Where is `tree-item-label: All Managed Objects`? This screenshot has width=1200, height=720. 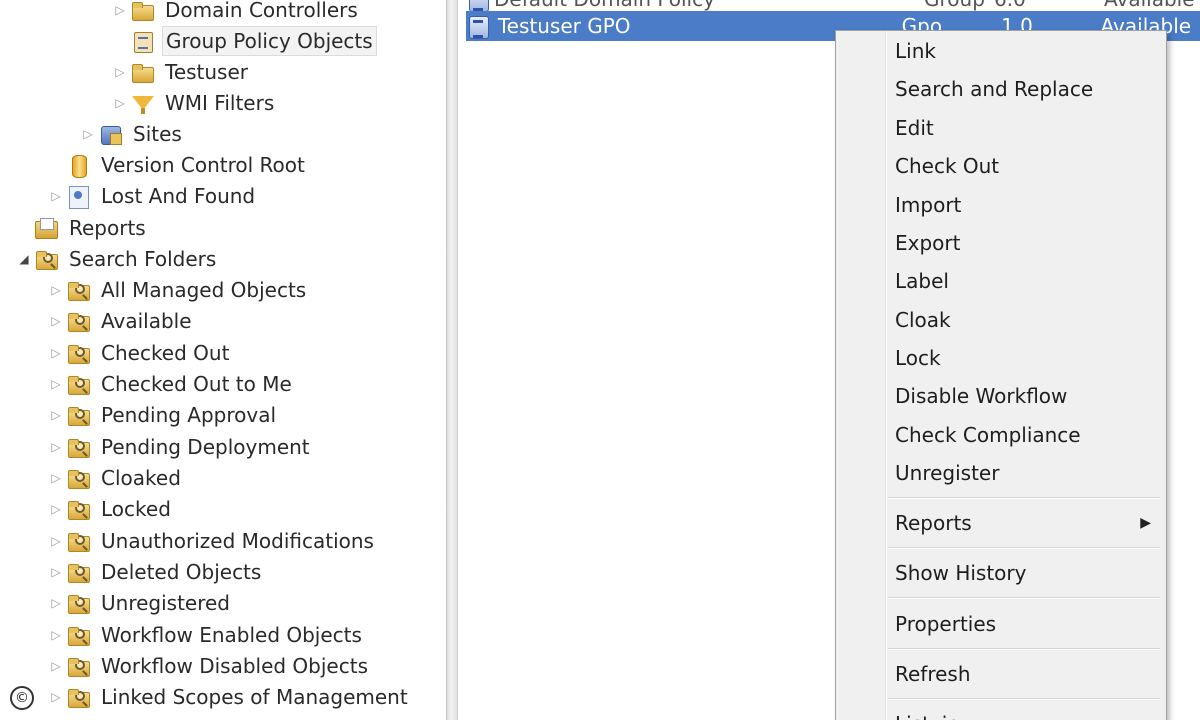 tree-item-label: All Managed Objects is located at coordinates (204, 290).